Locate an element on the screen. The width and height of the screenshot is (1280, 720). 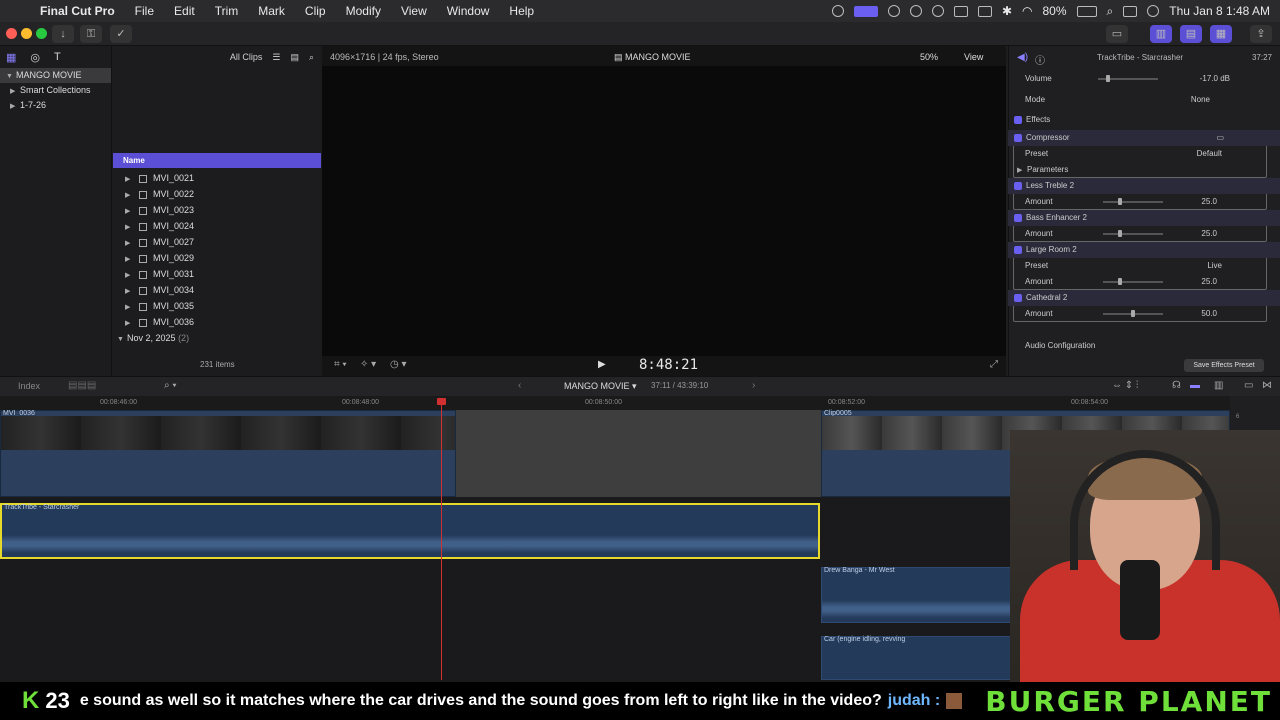
browser-toggle-button: ▥ is located at coordinates (1161, 34).